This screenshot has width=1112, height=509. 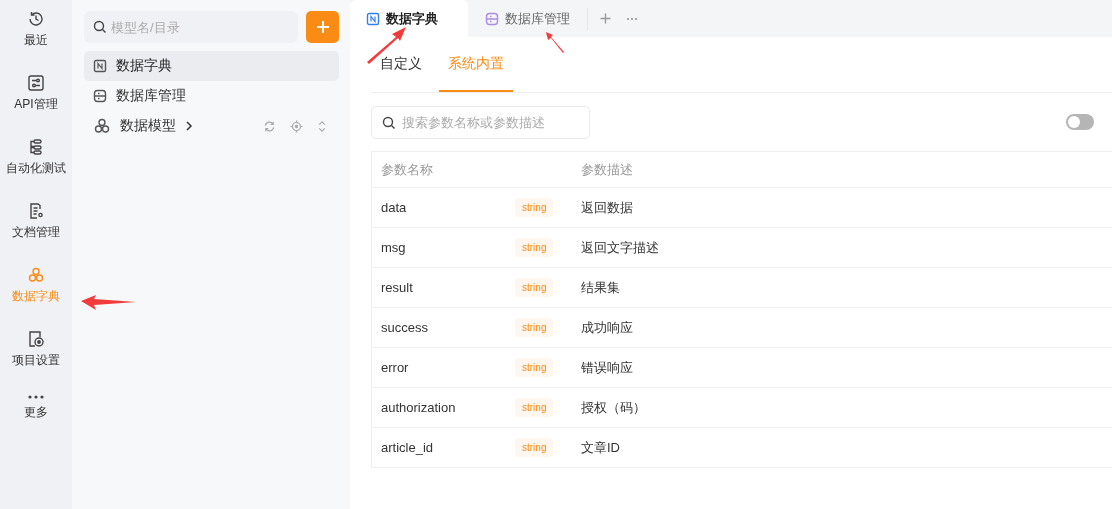 I want to click on nav-item: 最近, so click(x=36, y=42).